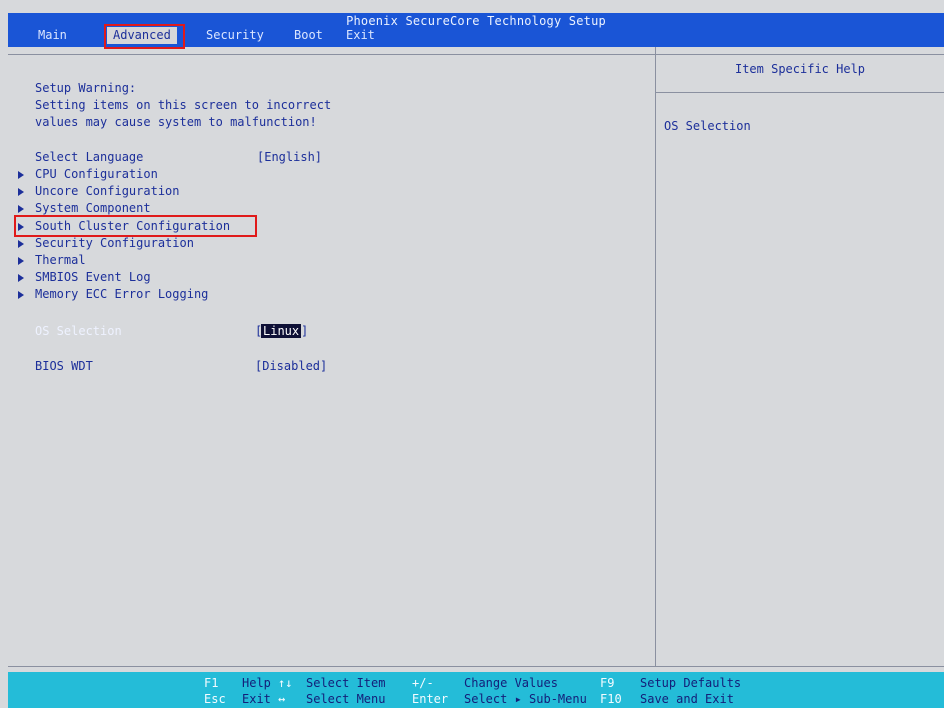 The height and width of the screenshot is (708, 944). Describe the element at coordinates (86, 88) in the screenshot. I see `warning-title: Setup Warning:` at that location.